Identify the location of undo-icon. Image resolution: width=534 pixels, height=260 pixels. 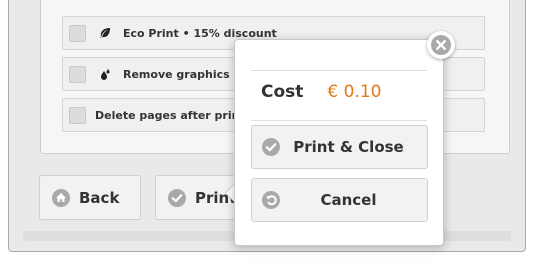
(271, 200).